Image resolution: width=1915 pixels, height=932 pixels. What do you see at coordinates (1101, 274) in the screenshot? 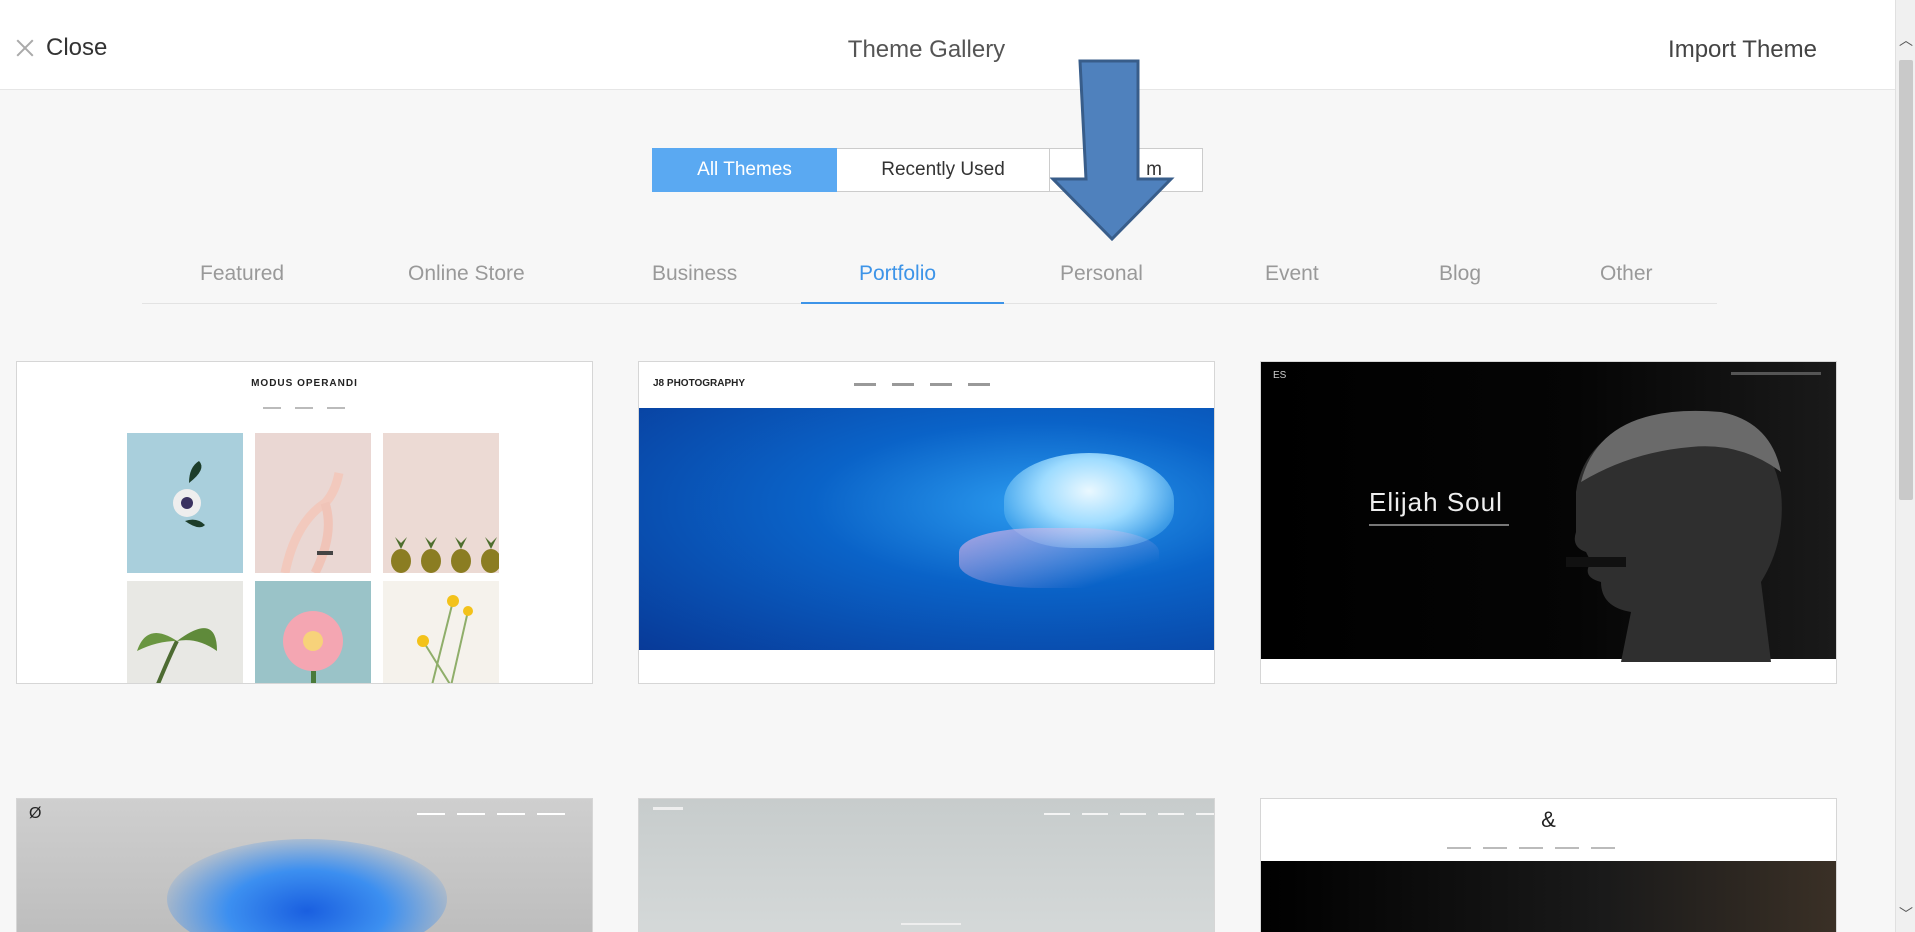
I see `tab-personal: Personal` at bounding box center [1101, 274].